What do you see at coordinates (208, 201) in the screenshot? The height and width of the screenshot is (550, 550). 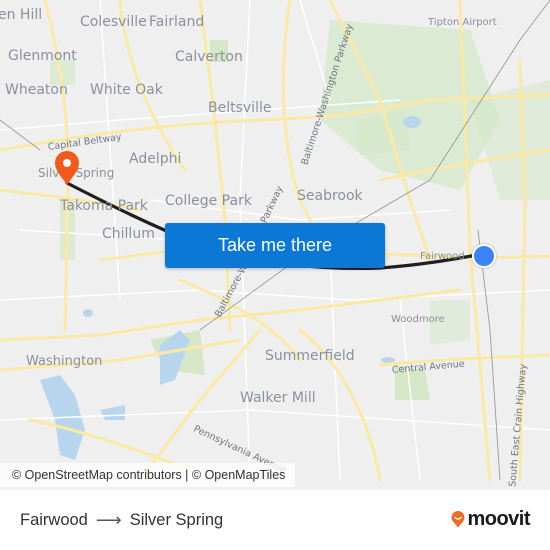 I see `place-label: College Park` at bounding box center [208, 201].